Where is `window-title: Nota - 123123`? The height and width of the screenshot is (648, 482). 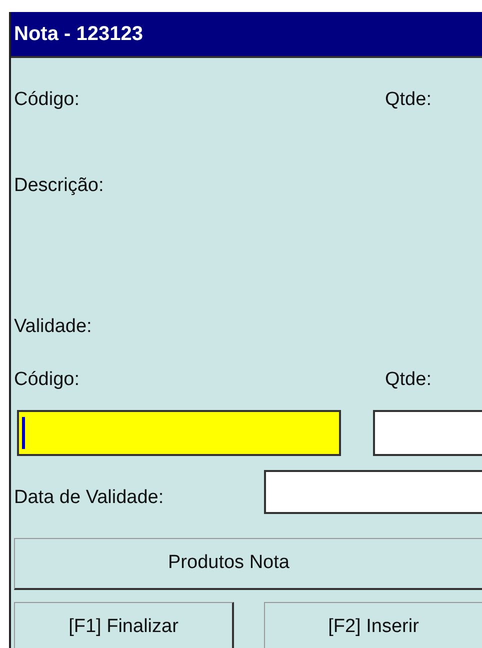 window-title: Nota - 123123 is located at coordinates (78, 34).